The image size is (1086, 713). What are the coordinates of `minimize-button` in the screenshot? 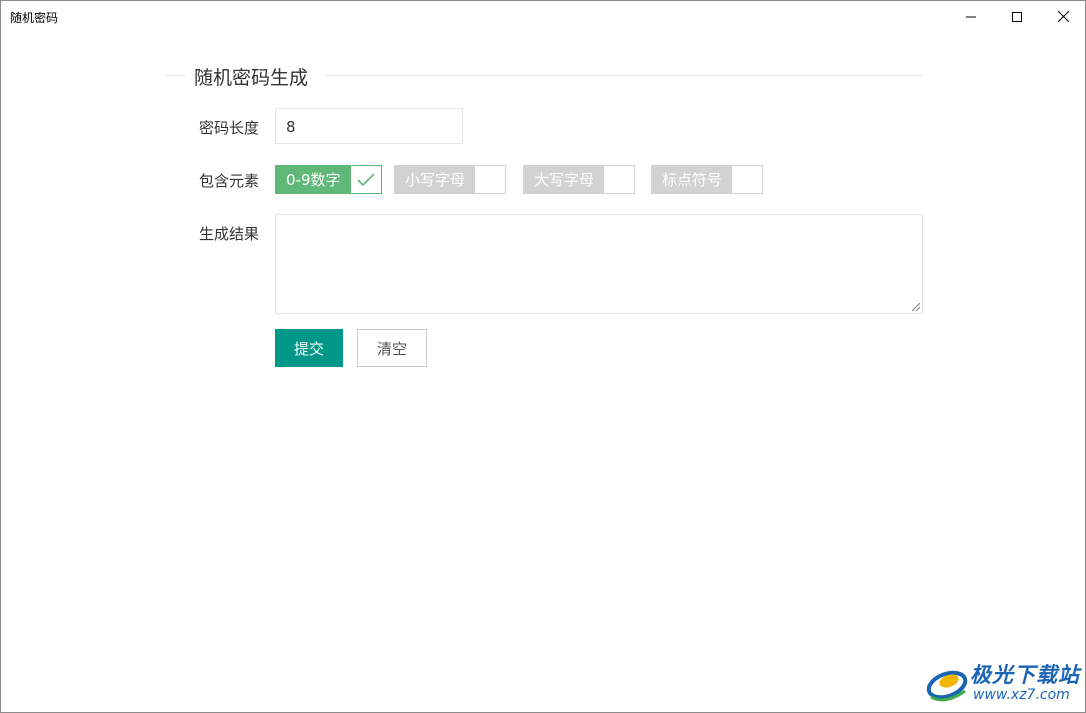 It's located at (971, 16).